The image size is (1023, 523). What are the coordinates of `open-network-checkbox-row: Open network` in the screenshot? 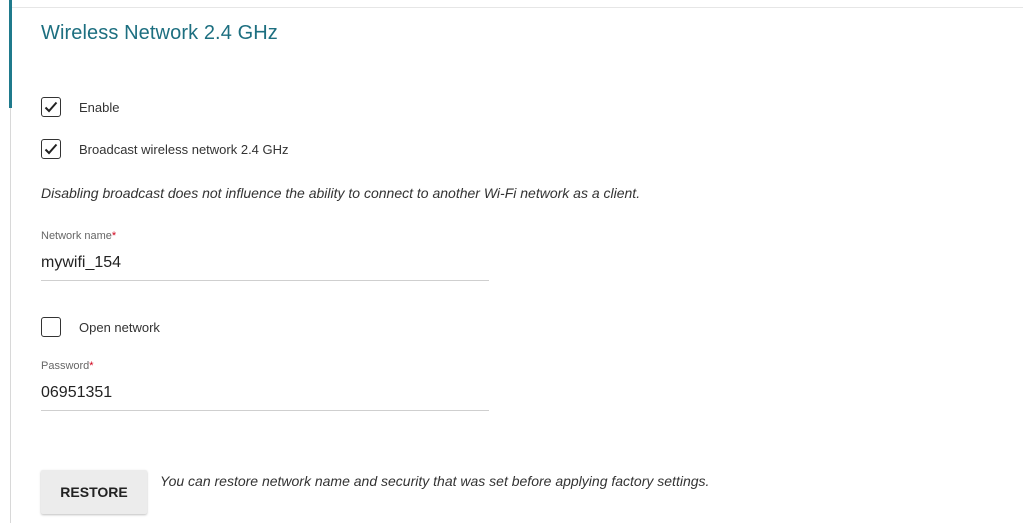 It's located at (100, 327).